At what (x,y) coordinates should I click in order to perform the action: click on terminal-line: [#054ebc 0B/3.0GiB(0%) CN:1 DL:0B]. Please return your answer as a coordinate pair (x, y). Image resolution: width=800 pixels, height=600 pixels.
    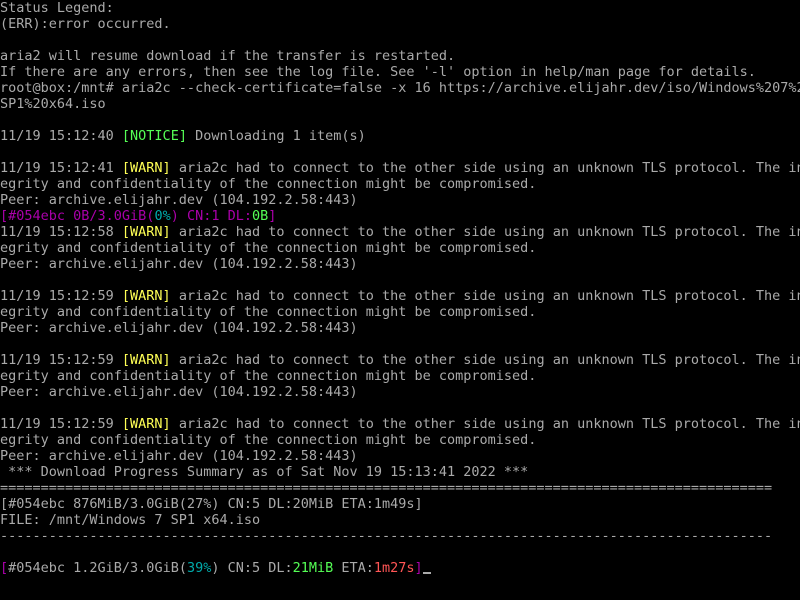
    Looking at the image, I should click on (400, 216).